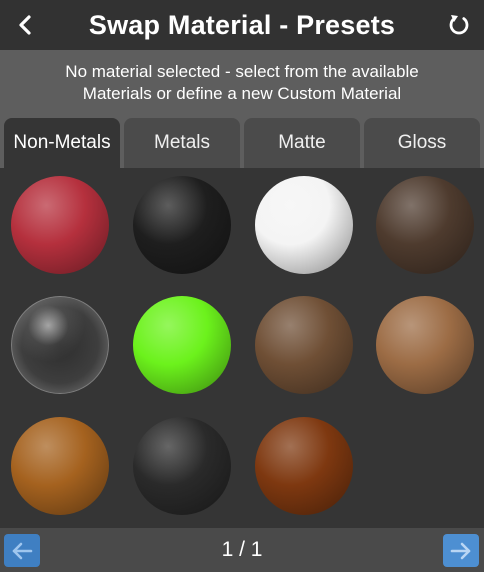 This screenshot has height=572, width=484. What do you see at coordinates (304, 466) in the screenshot?
I see `material-swatch-rust-brown` at bounding box center [304, 466].